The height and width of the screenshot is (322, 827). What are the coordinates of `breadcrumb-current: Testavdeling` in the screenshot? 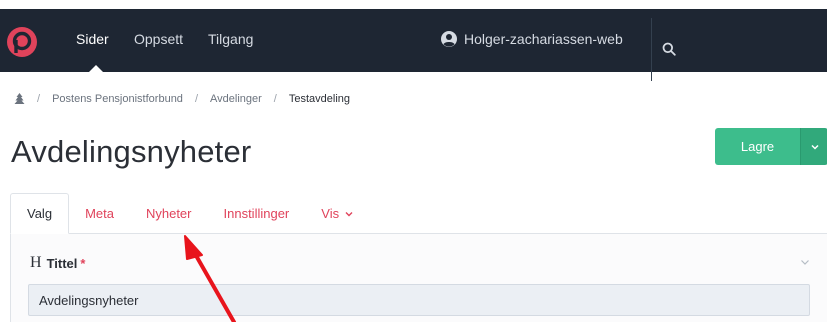 It's located at (319, 99).